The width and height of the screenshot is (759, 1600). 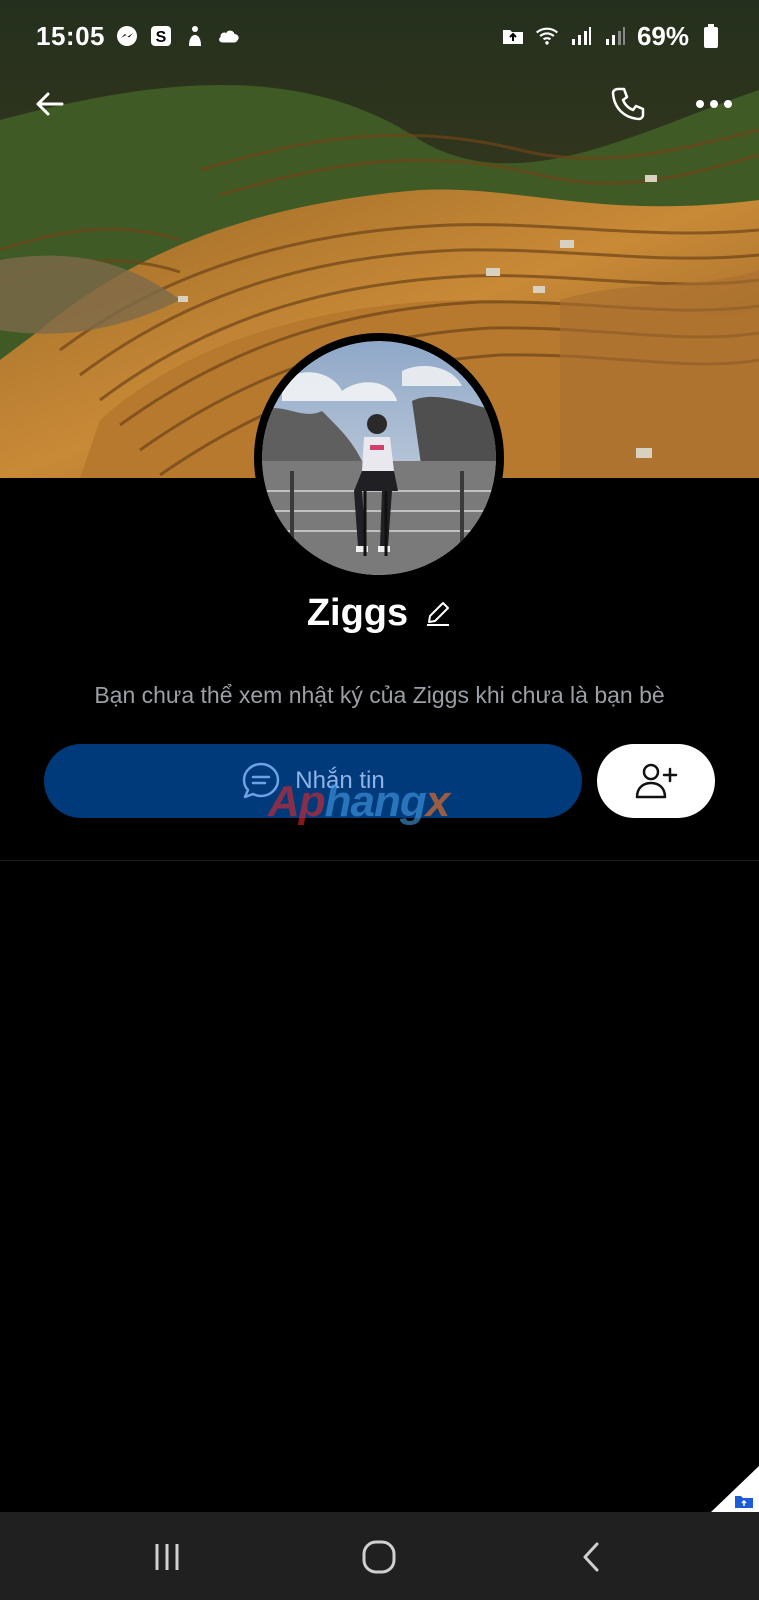 I want to click on vpn-lock-icon, so click(x=513, y=36).